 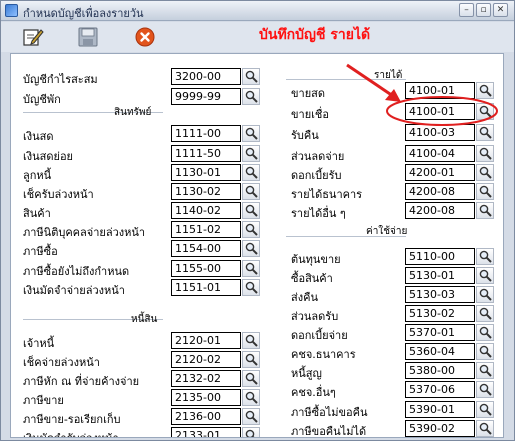 What do you see at coordinates (329, 412) in the screenshot?
I see `field-label: ภาษีซื้อไม่ขอคืน` at bounding box center [329, 412].